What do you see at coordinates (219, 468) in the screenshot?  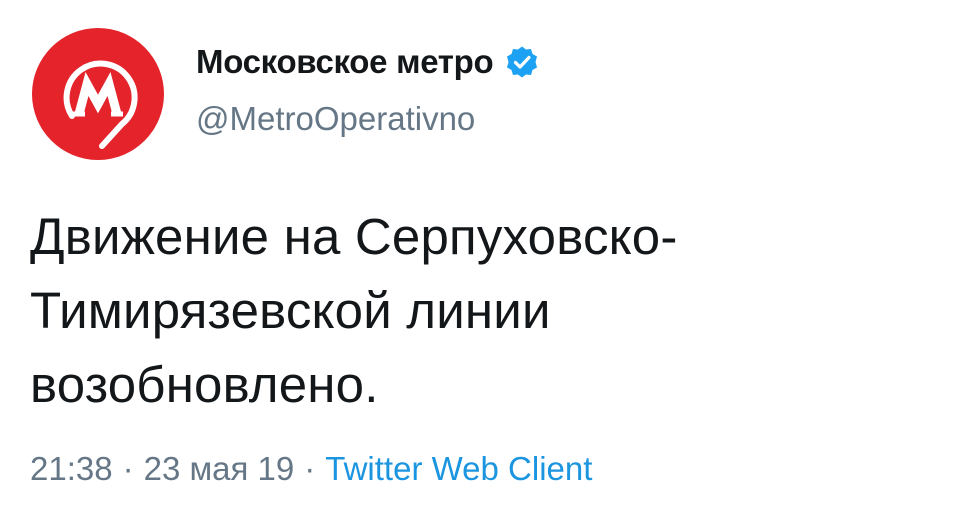 I see `tweet-date: 23 мая 19` at bounding box center [219, 468].